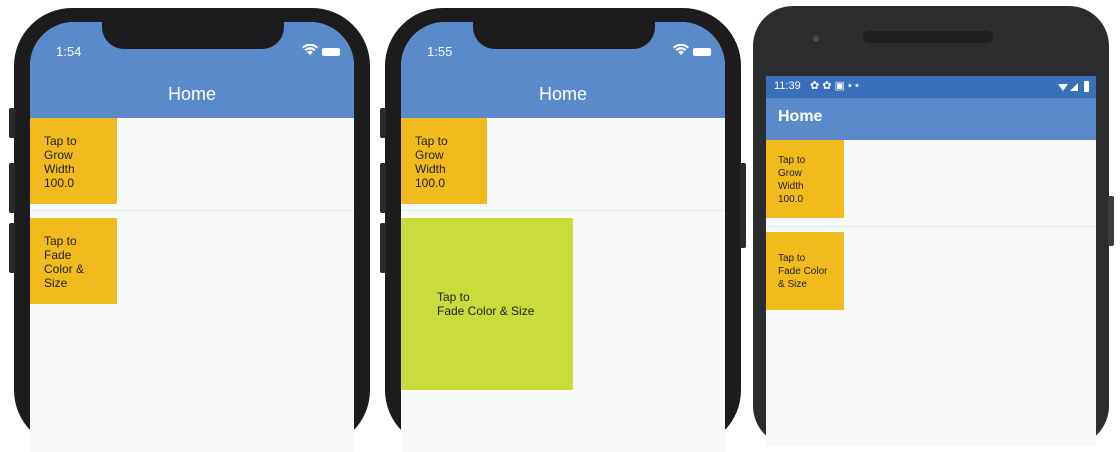 The height and width of the screenshot is (452, 1120). Describe the element at coordinates (834, 86) in the screenshot. I see `status-notification-icons: ✿ ✿ ▣ ▪ •` at that location.